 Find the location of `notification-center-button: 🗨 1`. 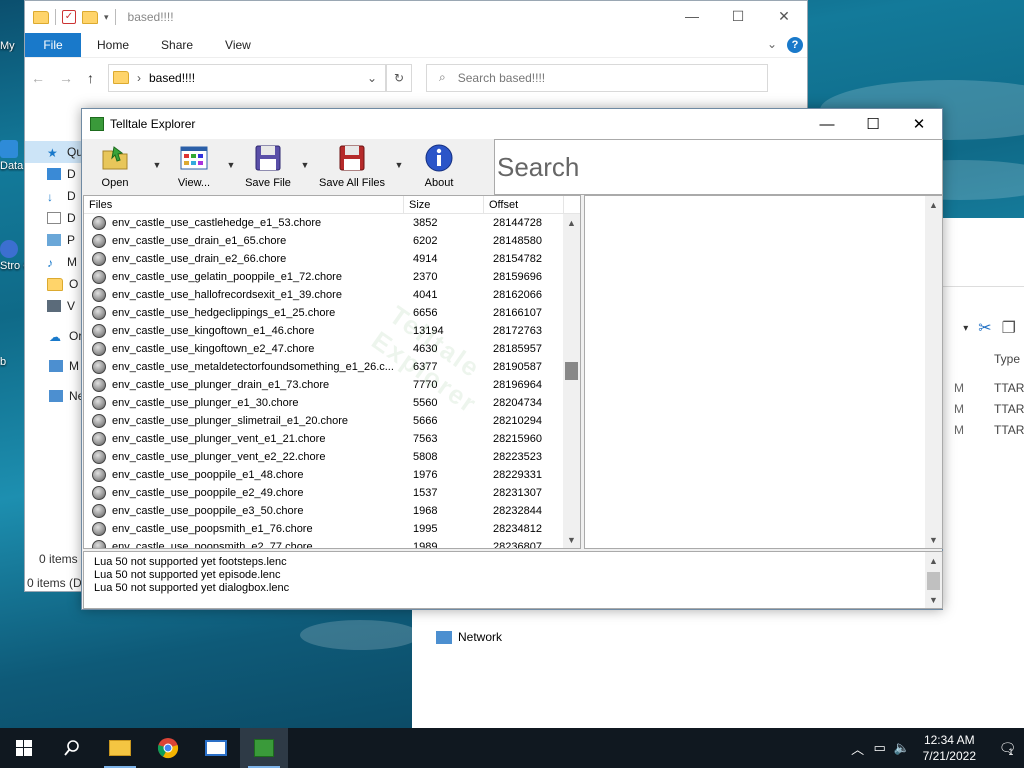

notification-center-button: 🗨 1 is located at coordinates (1006, 748).